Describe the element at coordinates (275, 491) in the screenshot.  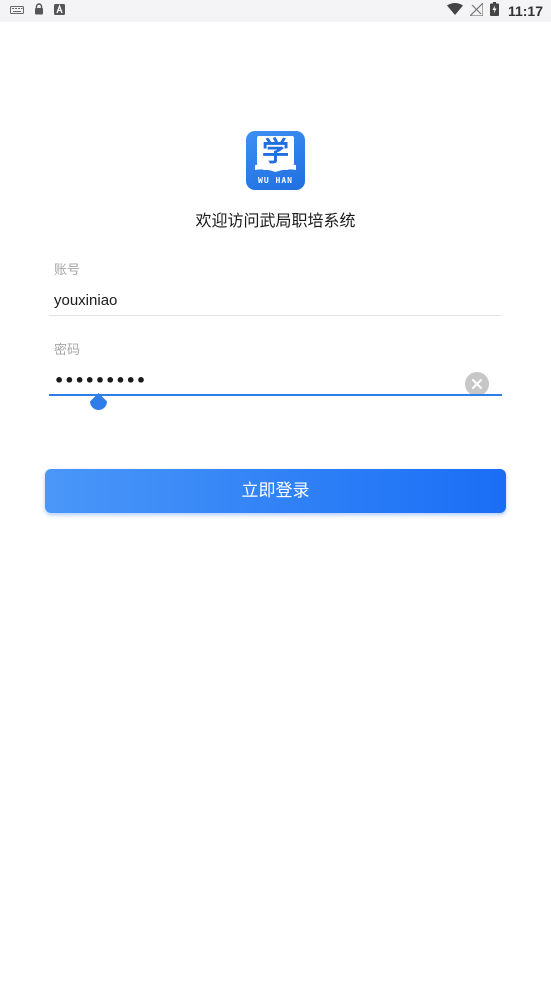
I see `login-button: 立即登录` at that location.